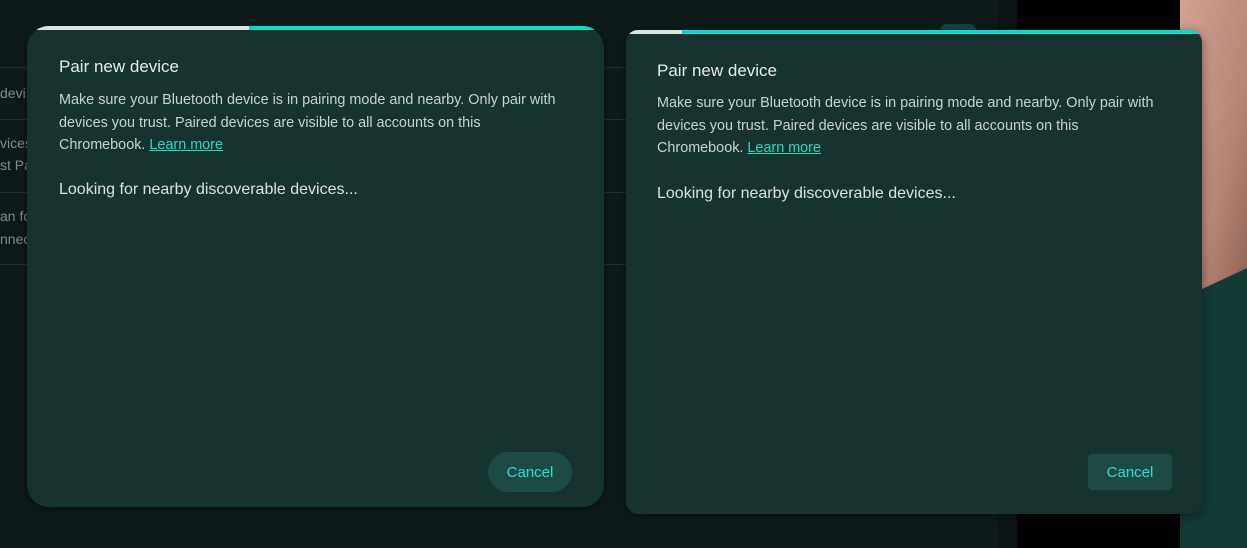  I want to click on settings-row-fragment: devi, so click(13, 93).